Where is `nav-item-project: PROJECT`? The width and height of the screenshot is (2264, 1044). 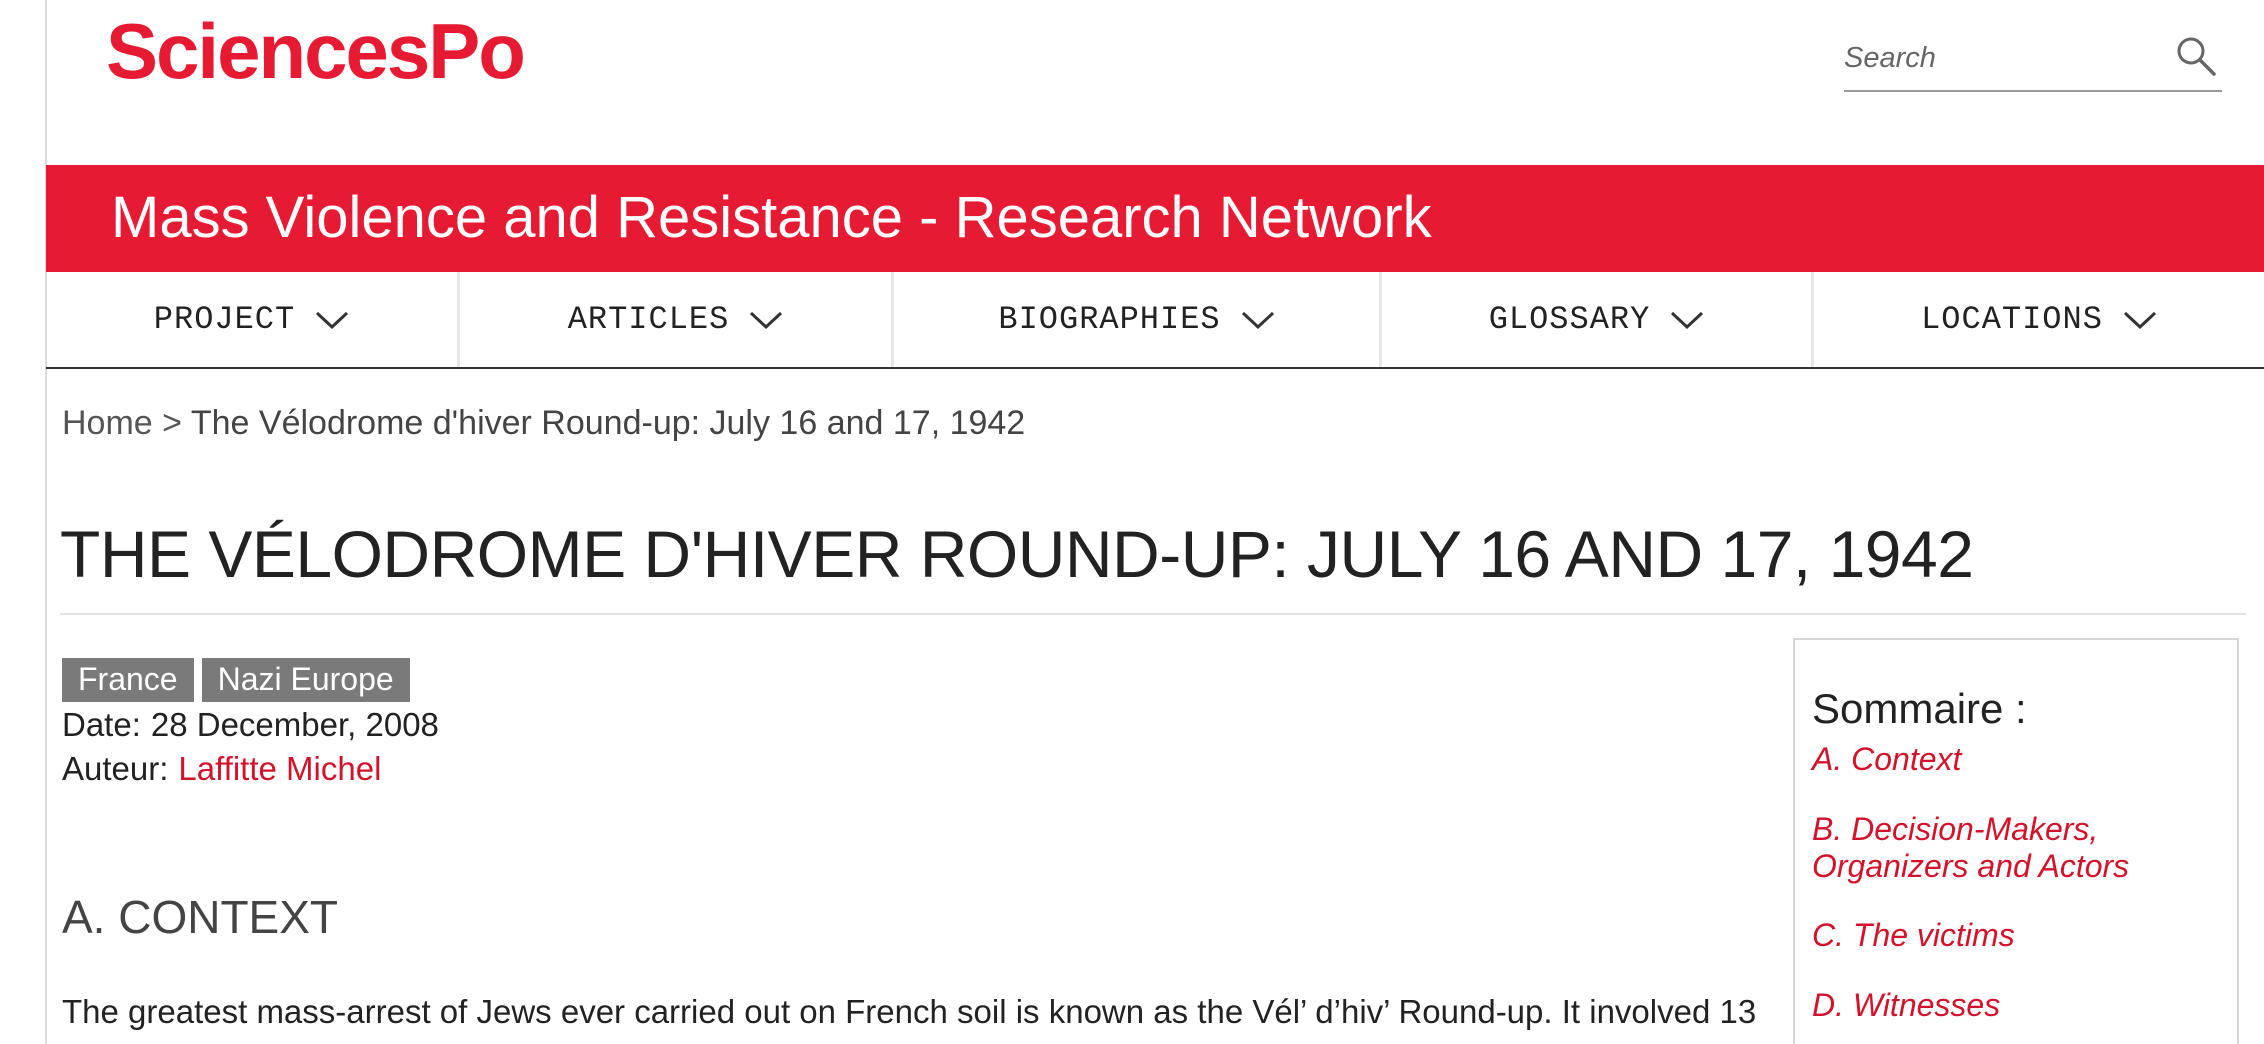 nav-item-project: PROJECT is located at coordinates (253, 319).